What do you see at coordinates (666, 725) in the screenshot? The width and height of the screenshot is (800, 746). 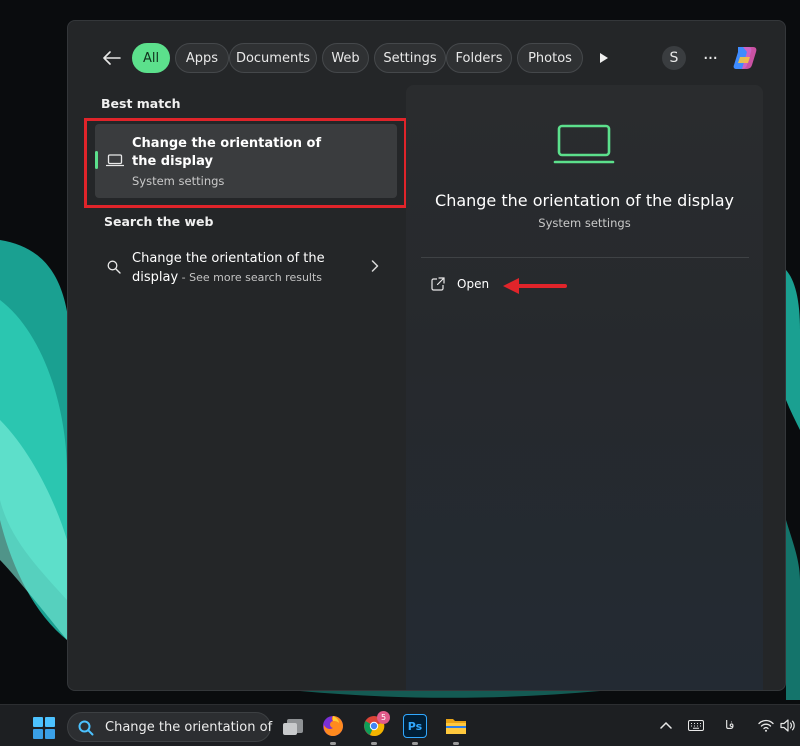 I see `chevron-up-icon` at bounding box center [666, 725].